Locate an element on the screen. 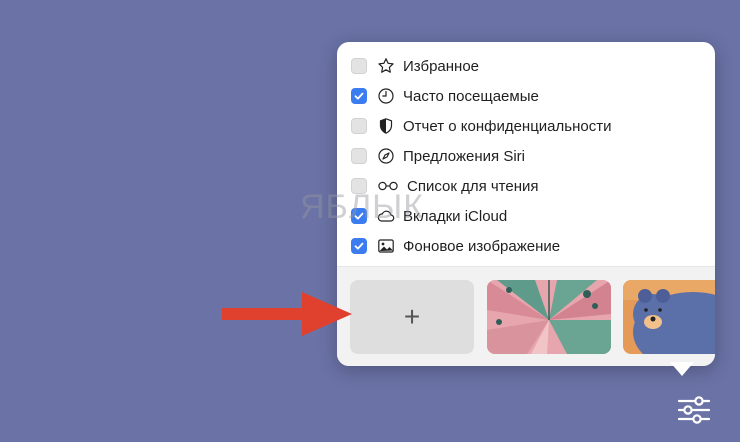  add-background-button: + is located at coordinates (412, 317).